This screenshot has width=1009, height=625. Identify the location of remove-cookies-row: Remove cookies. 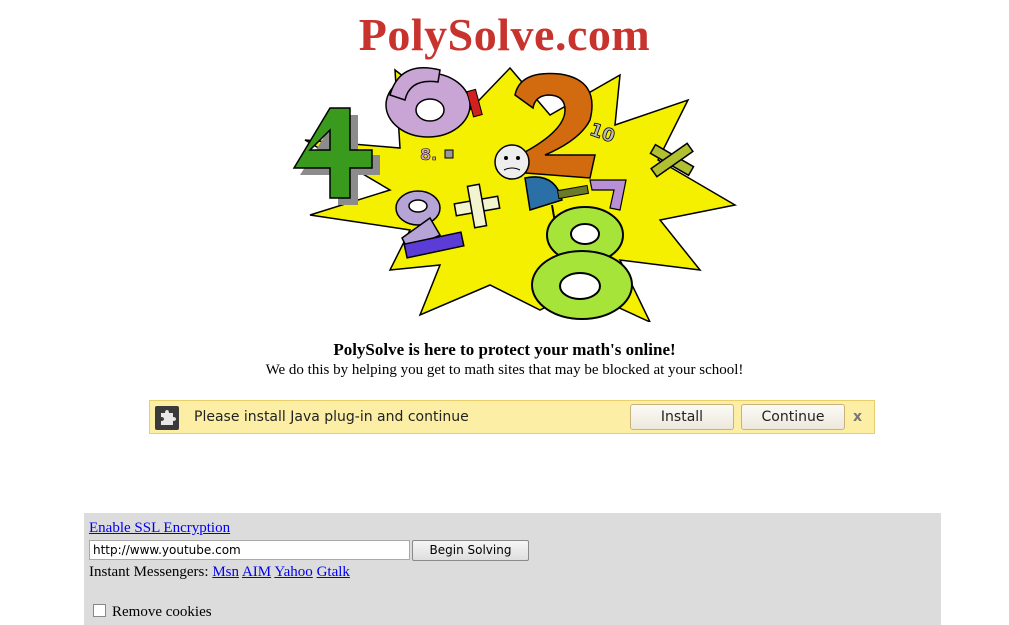
(152, 612).